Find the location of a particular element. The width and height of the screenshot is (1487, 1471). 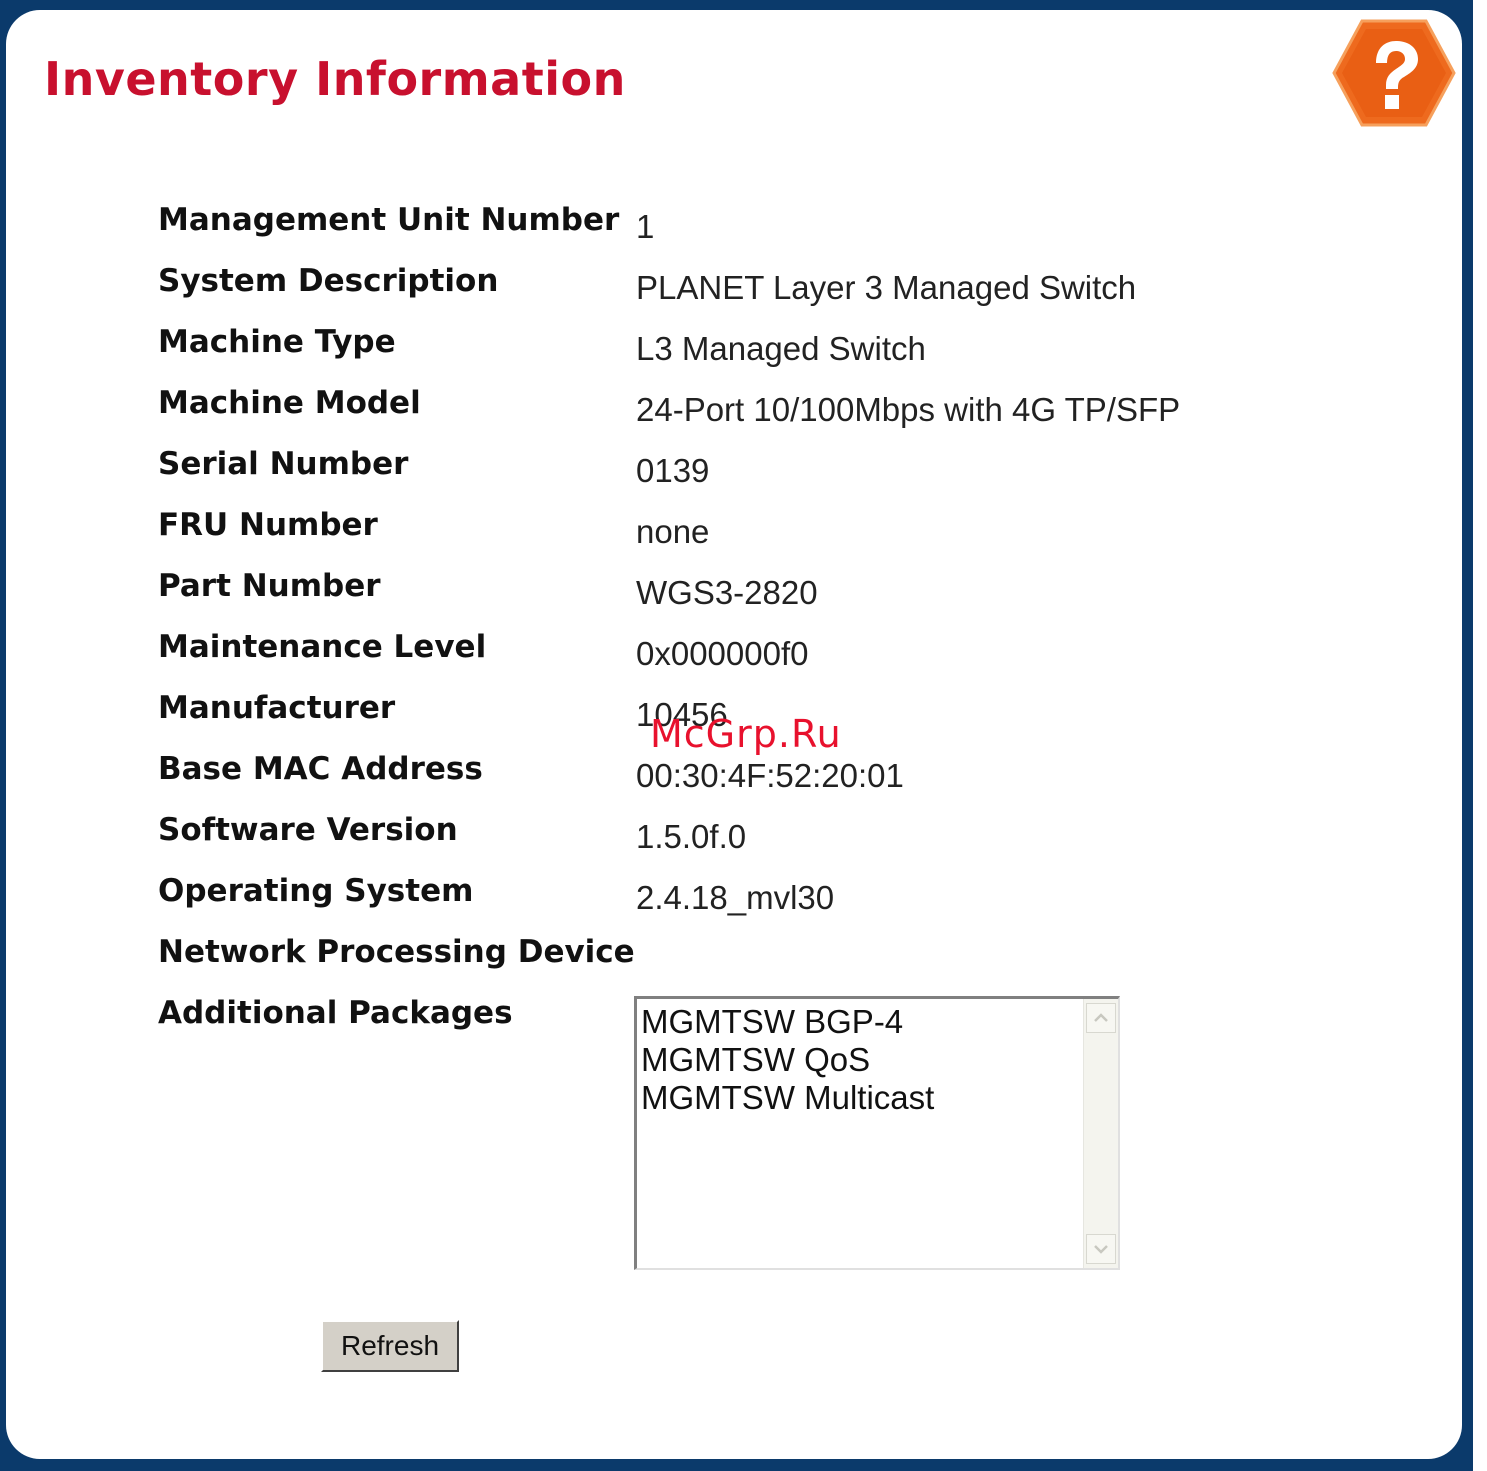

label-operating-system: Operating System is located at coordinates (316, 891).